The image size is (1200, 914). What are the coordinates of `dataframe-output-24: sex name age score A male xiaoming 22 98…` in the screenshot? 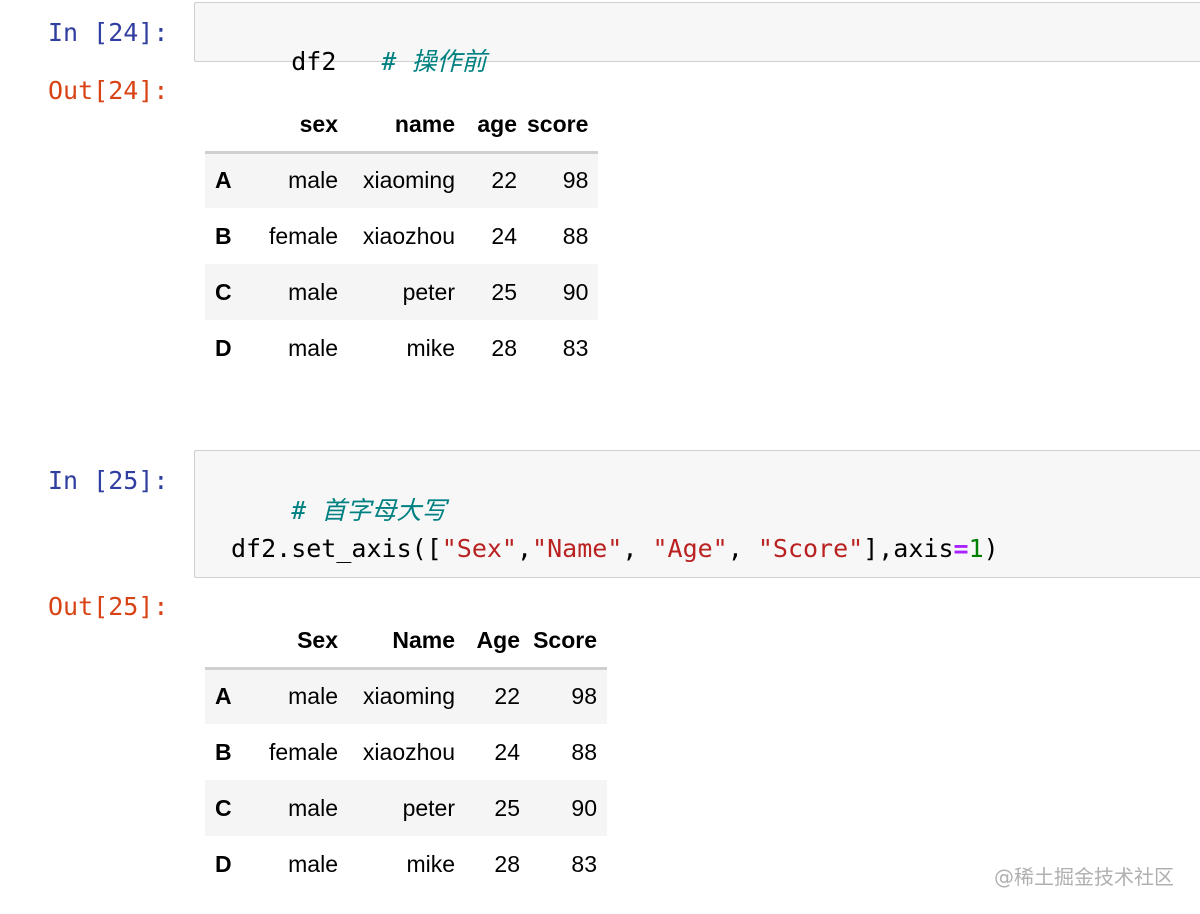 It's located at (402, 237).